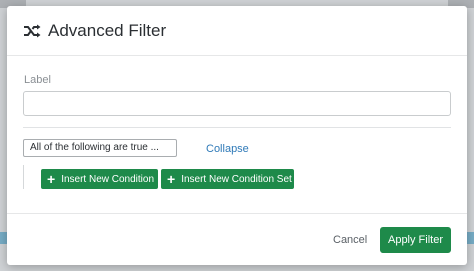  Describe the element at coordinates (227, 149) in the screenshot. I see `collapse-link: Collapse` at that location.